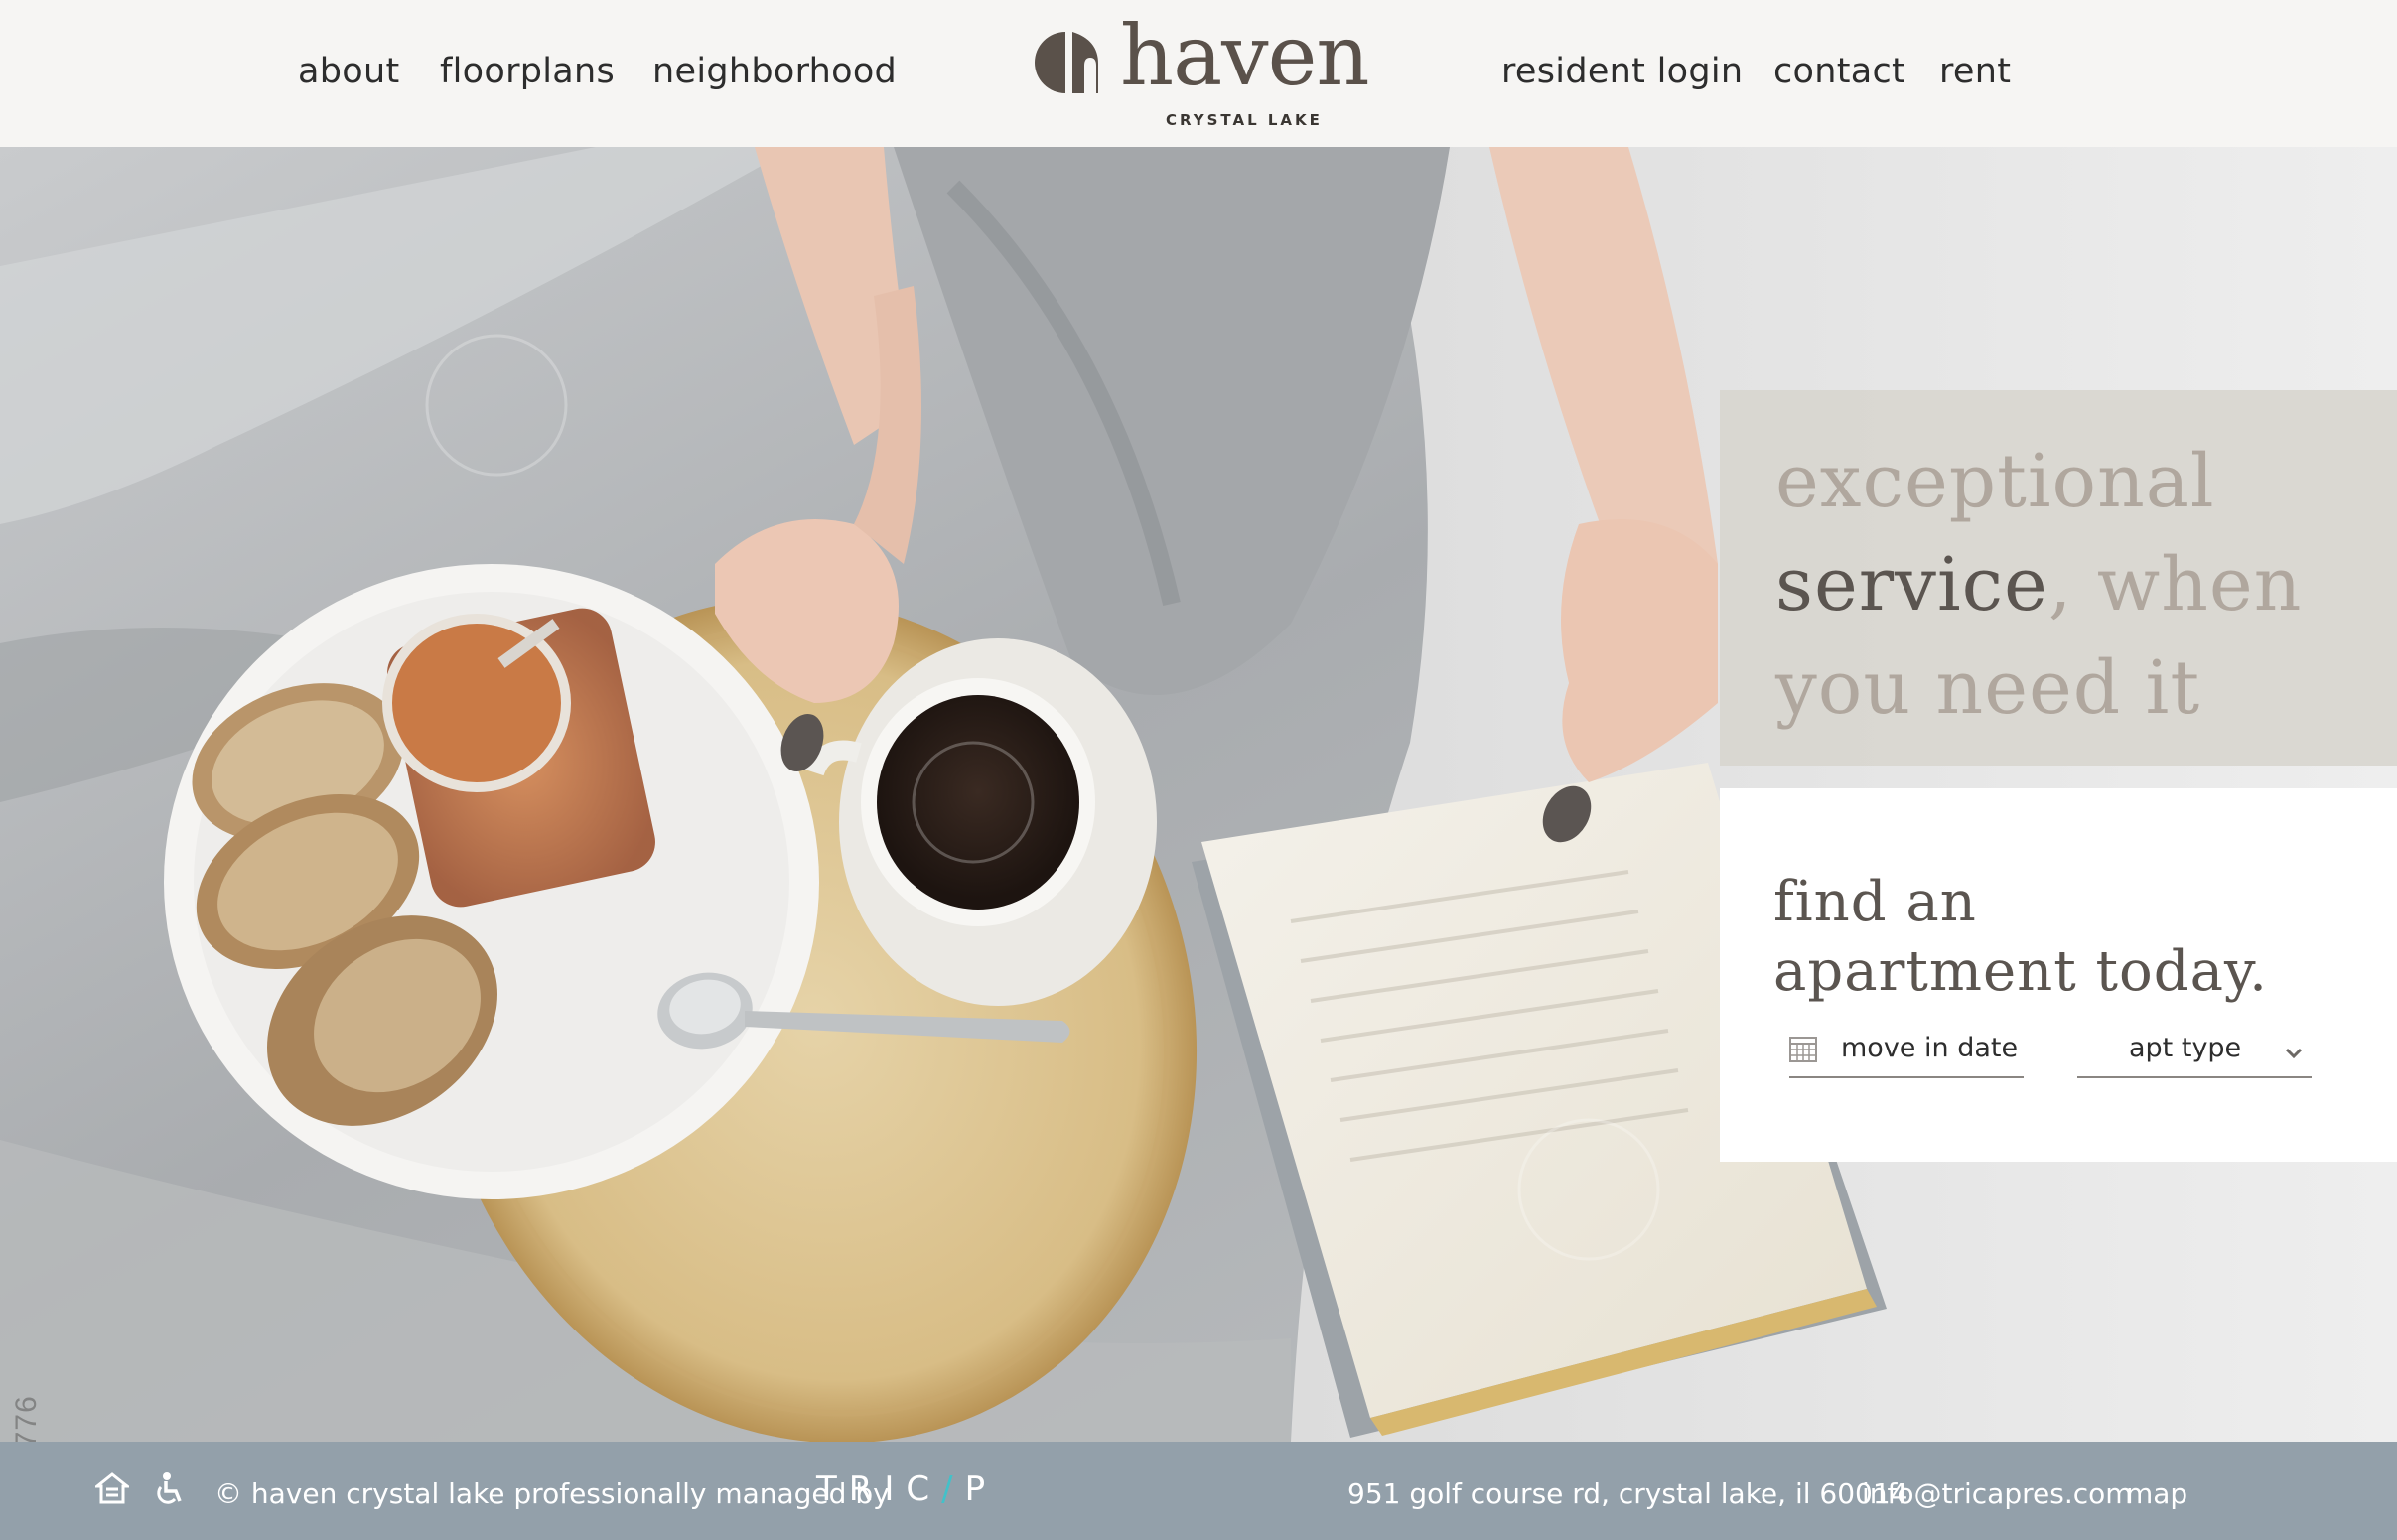  I want to click on footer-map-link: map, so click(2156, 1493).